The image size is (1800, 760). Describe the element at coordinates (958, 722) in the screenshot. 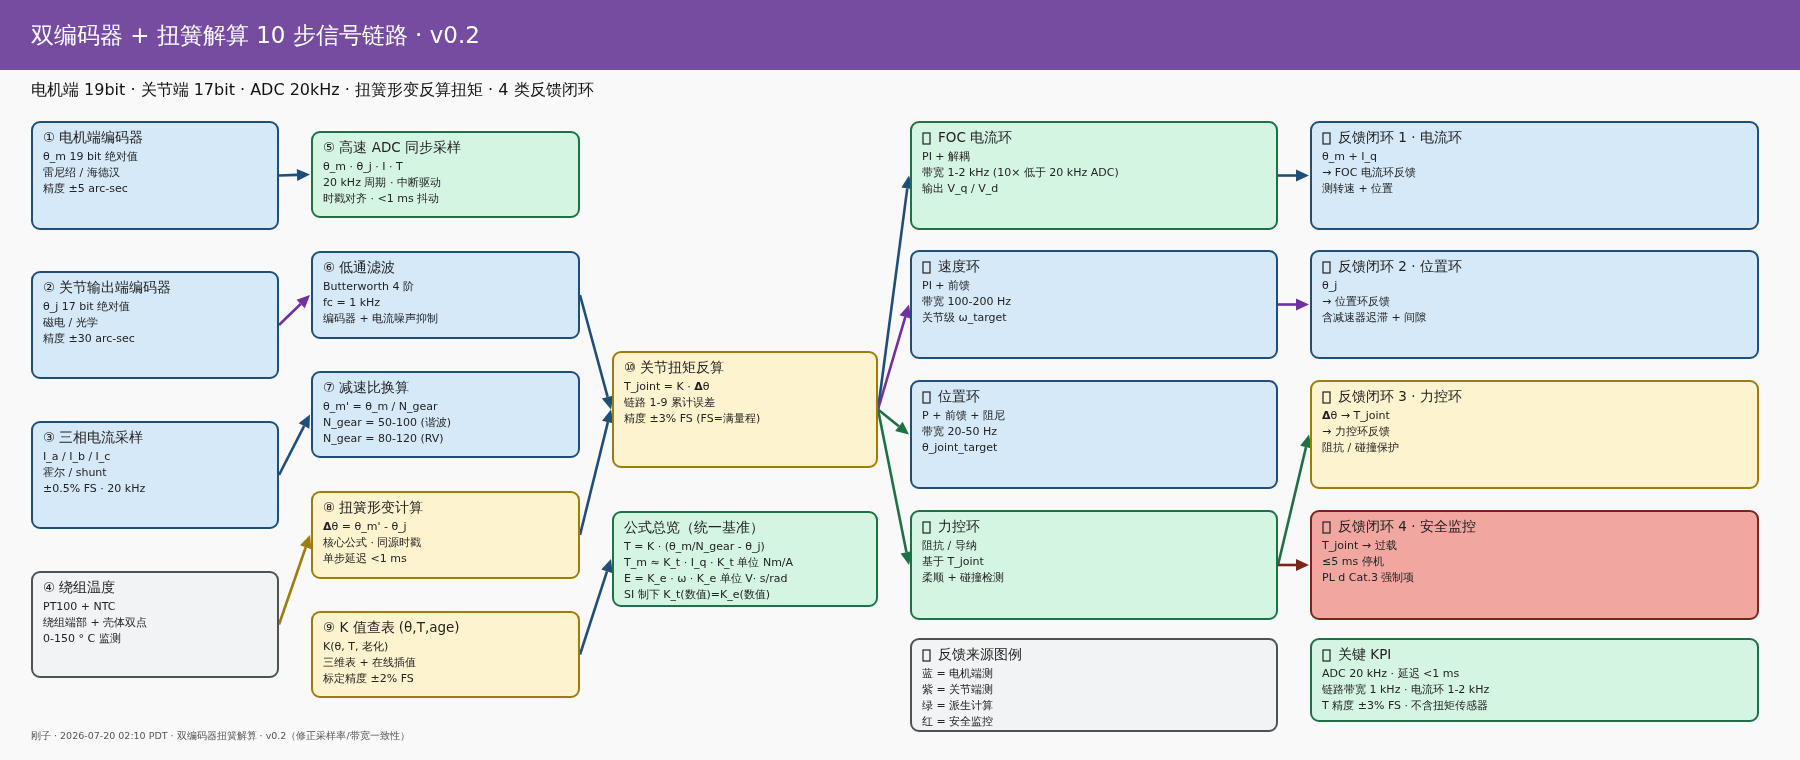

I see `node-text: 红 = 安全监控` at that location.